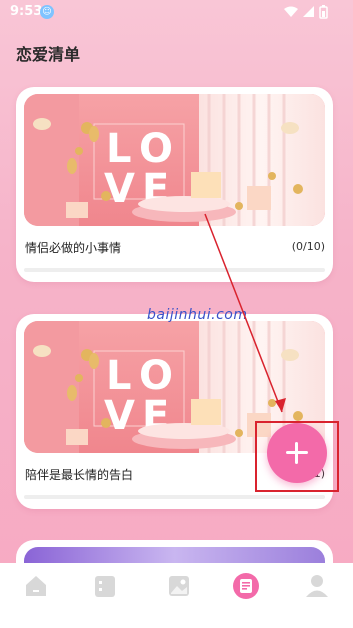  Describe the element at coordinates (36, 586) in the screenshot. I see `home-icon` at that location.